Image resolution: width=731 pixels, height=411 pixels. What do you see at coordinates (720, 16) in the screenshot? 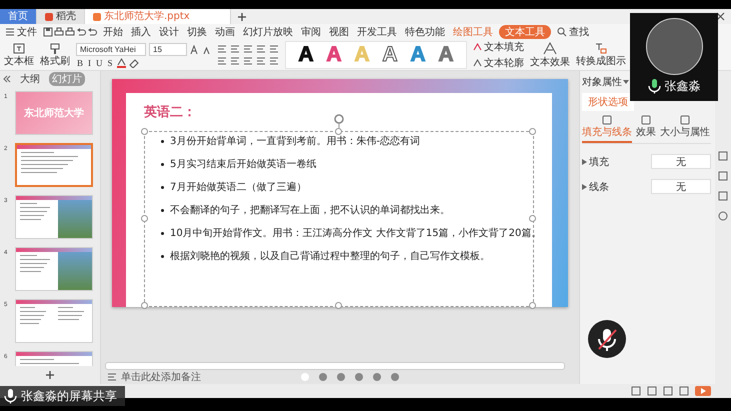
I see `close-icon` at bounding box center [720, 16].